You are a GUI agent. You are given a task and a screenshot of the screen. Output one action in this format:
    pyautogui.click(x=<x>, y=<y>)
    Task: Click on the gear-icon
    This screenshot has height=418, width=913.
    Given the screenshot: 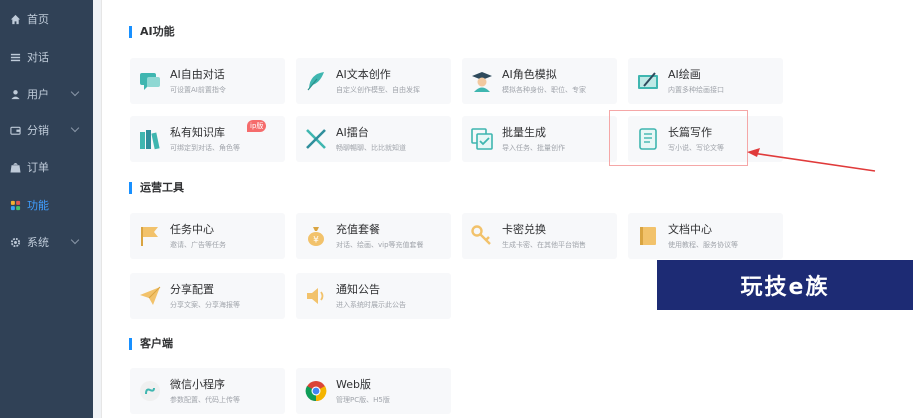 What is the action you would take?
    pyautogui.click(x=15, y=242)
    